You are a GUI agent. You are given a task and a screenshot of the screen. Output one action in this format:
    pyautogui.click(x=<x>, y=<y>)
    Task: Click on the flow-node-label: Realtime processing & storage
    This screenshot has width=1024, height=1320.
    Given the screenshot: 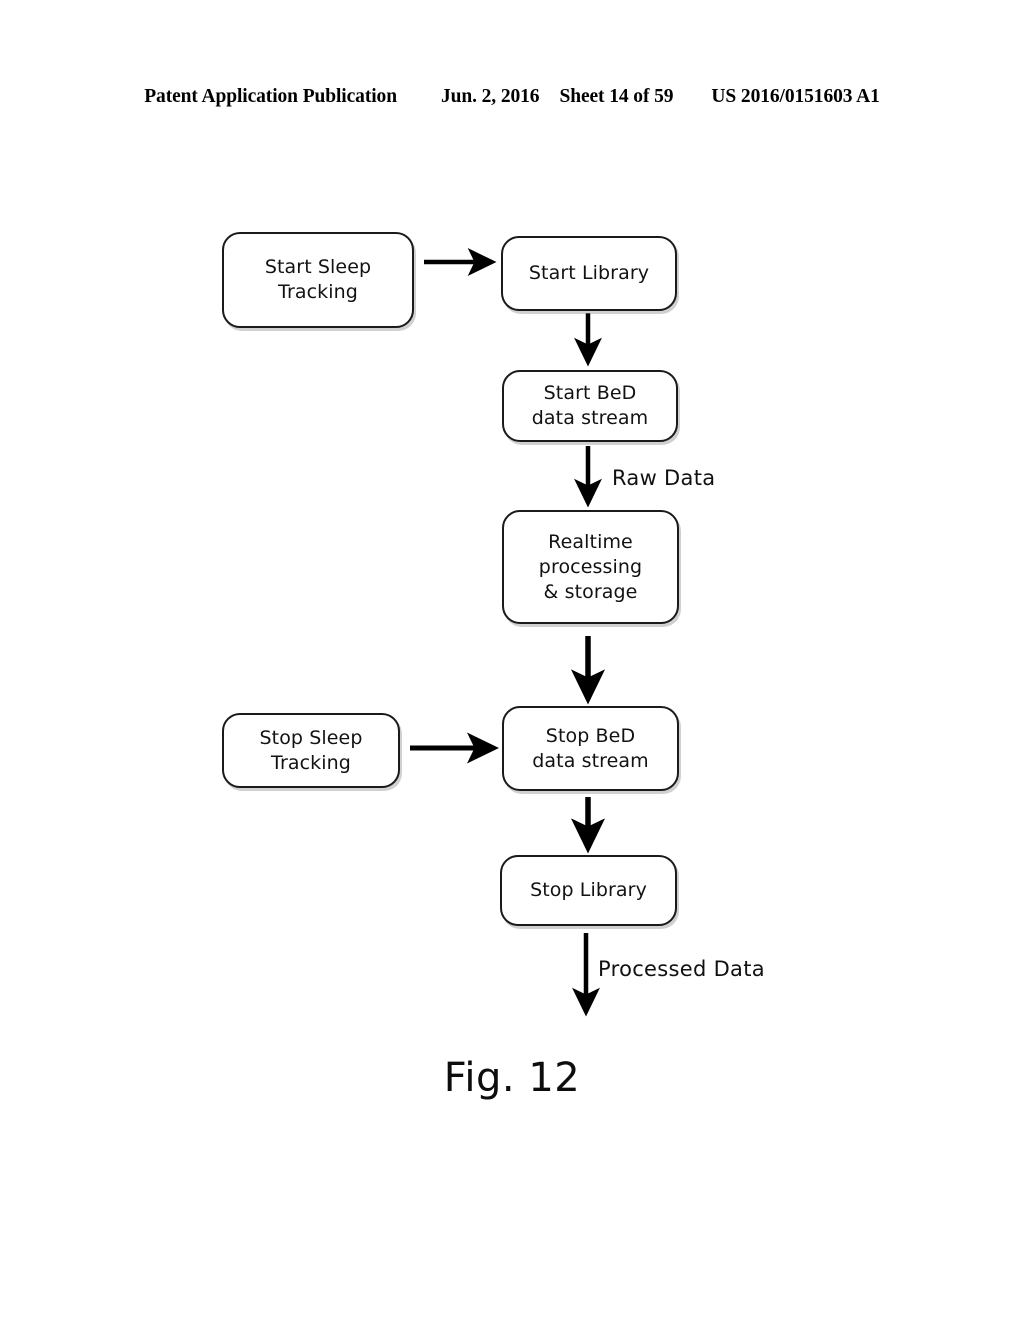 What is the action you would take?
    pyautogui.click(x=590, y=566)
    